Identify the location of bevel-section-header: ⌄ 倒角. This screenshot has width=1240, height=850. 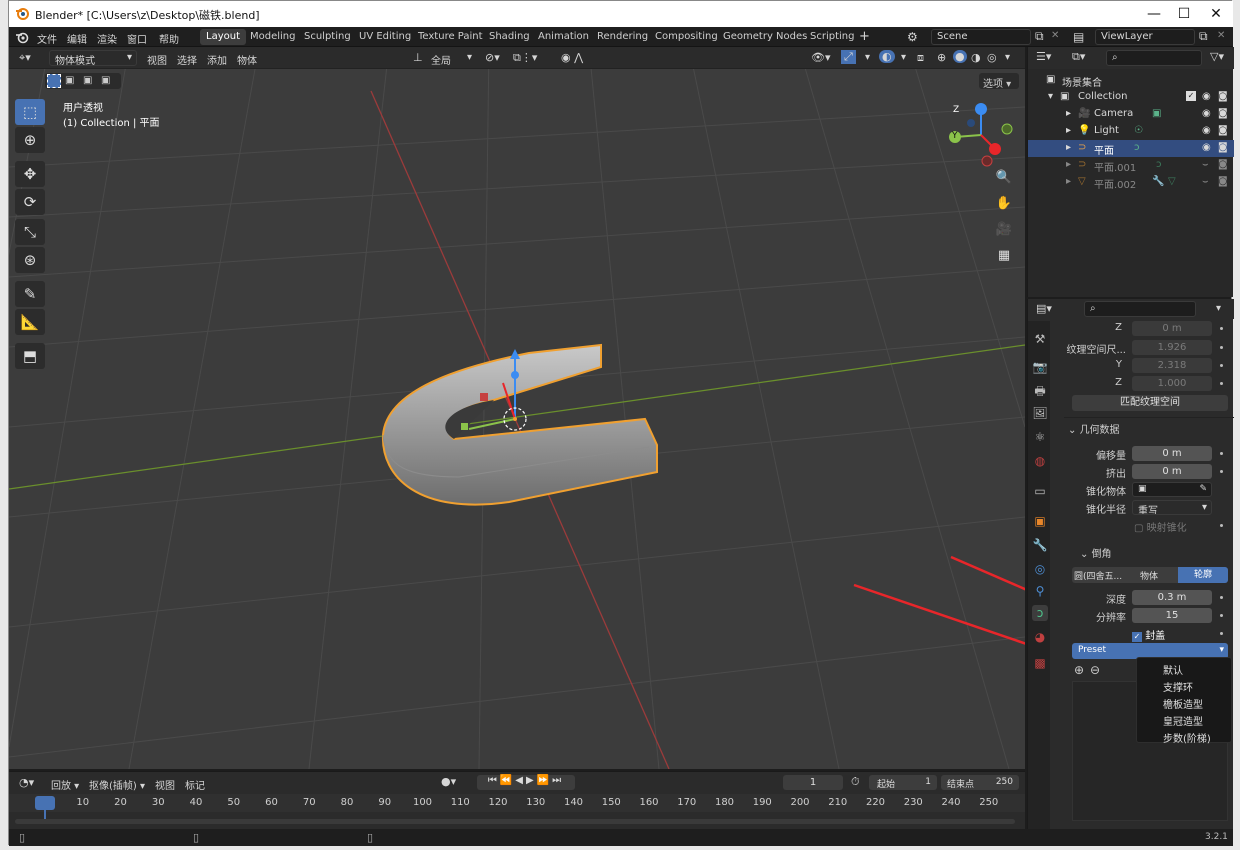
(1096, 552).